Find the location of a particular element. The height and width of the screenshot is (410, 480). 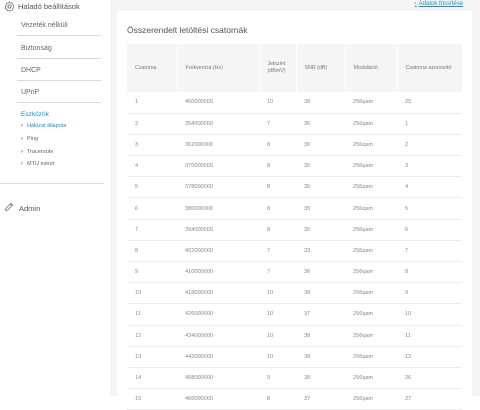

pencil-icon is located at coordinates (9, 208).